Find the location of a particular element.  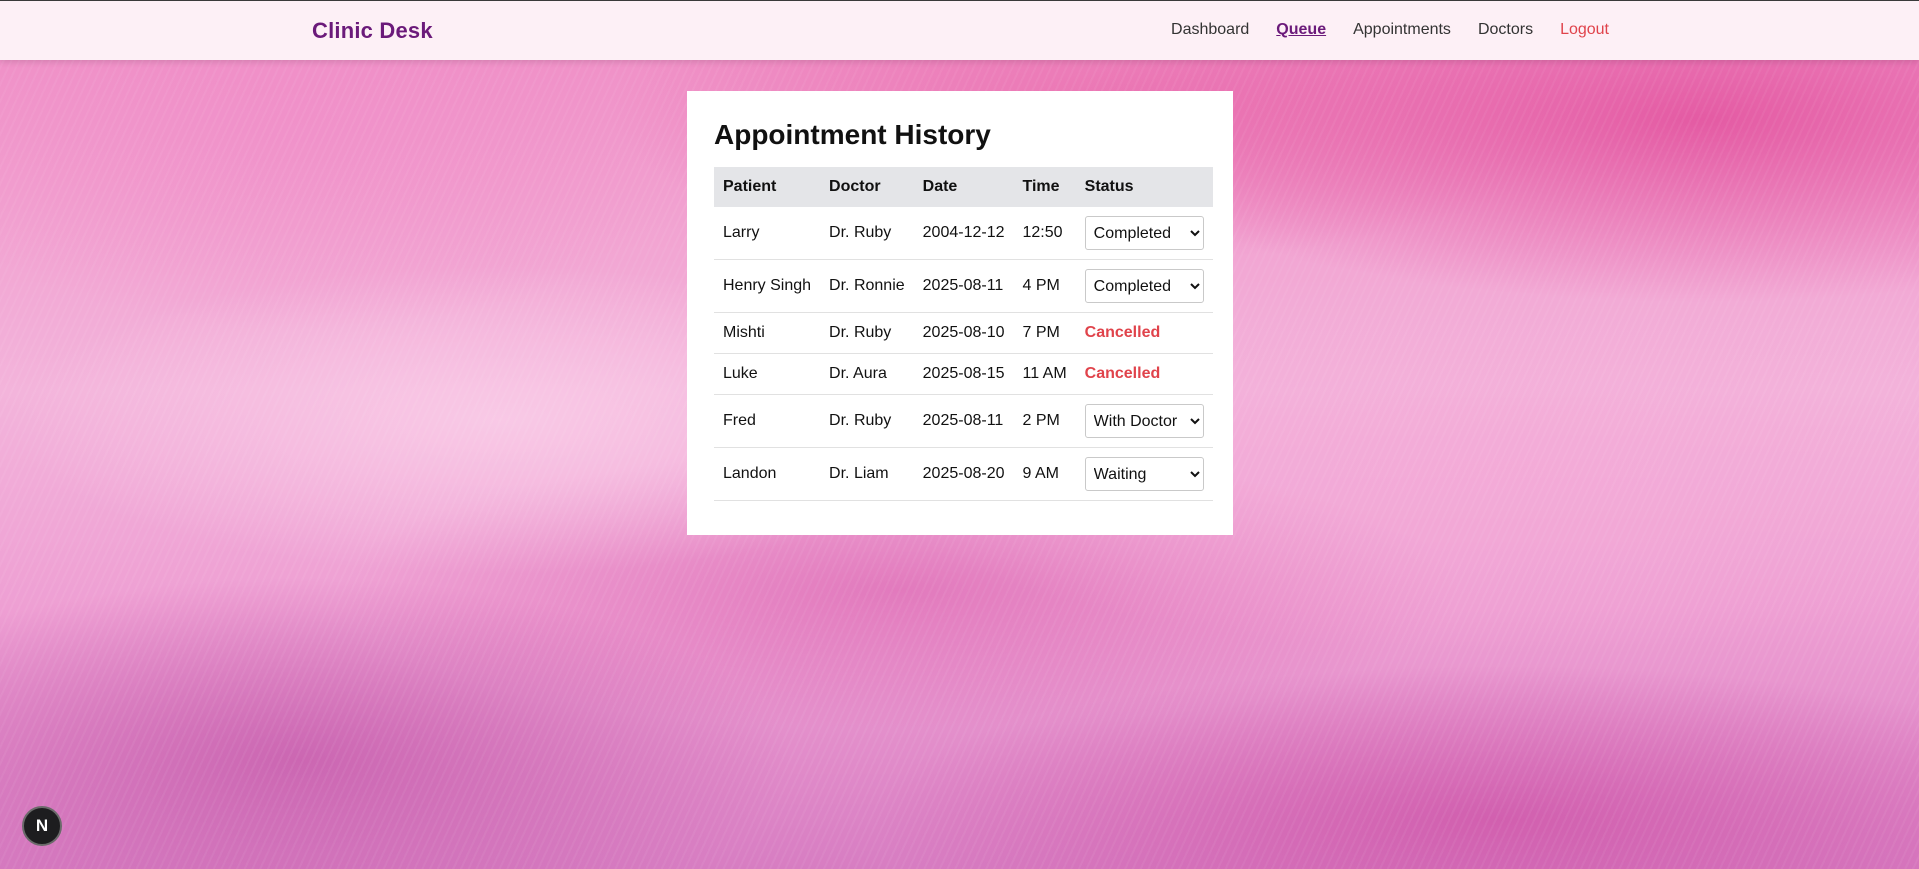

status-cell: Waiting is located at coordinates (1144, 474).